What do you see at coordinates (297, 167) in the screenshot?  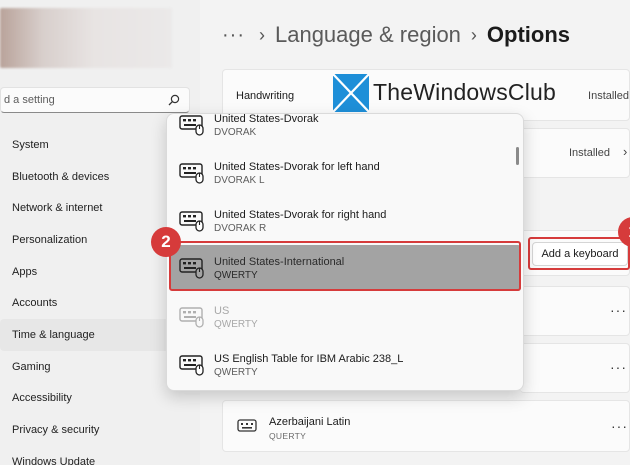 I see `dropdown-item-name: United States-Dvorak for left hand` at bounding box center [297, 167].